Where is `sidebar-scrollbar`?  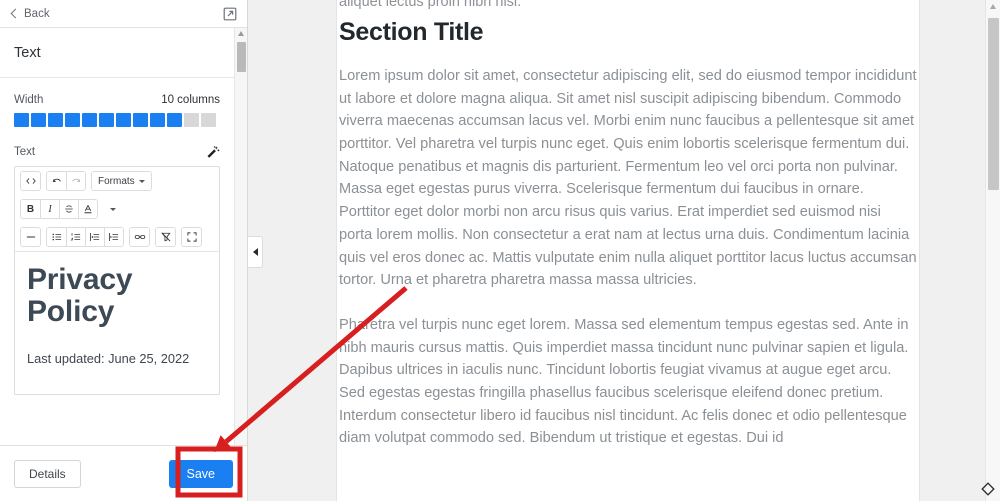 sidebar-scrollbar is located at coordinates (240, 236).